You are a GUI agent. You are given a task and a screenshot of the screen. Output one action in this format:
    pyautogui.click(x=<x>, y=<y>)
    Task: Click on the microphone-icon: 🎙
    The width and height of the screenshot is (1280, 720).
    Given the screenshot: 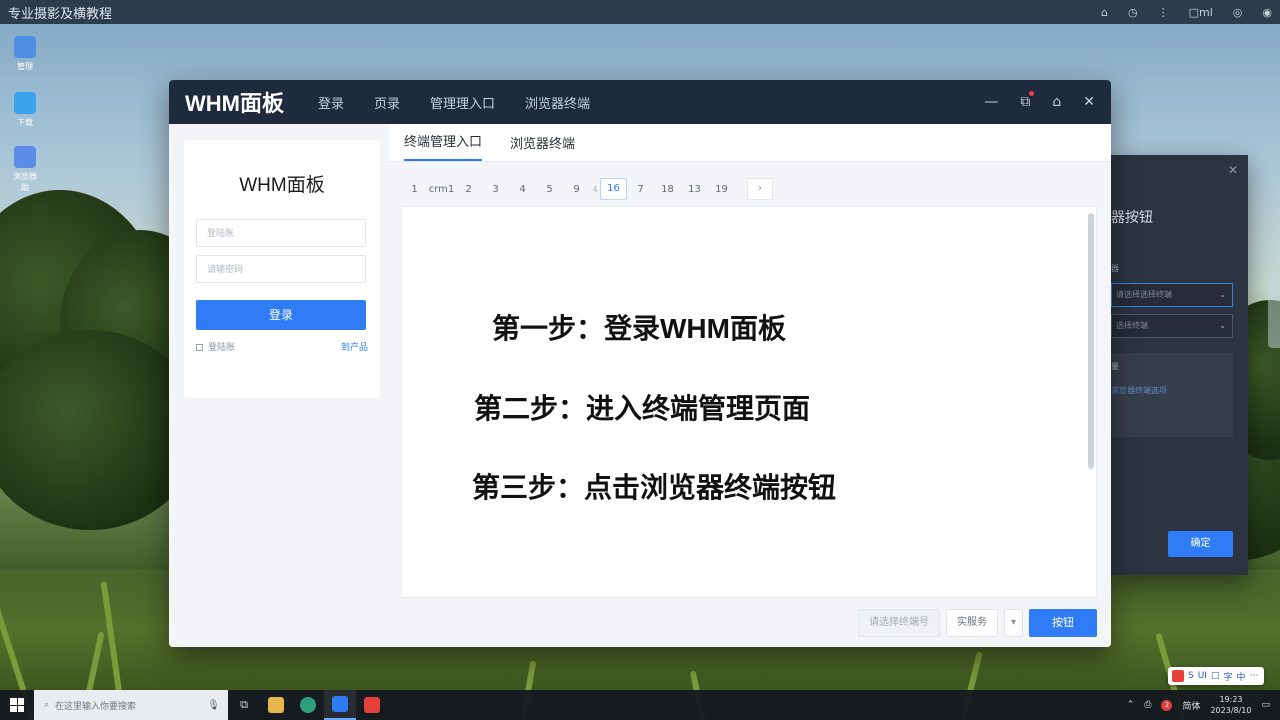 What is the action you would take?
    pyautogui.click(x=213, y=705)
    